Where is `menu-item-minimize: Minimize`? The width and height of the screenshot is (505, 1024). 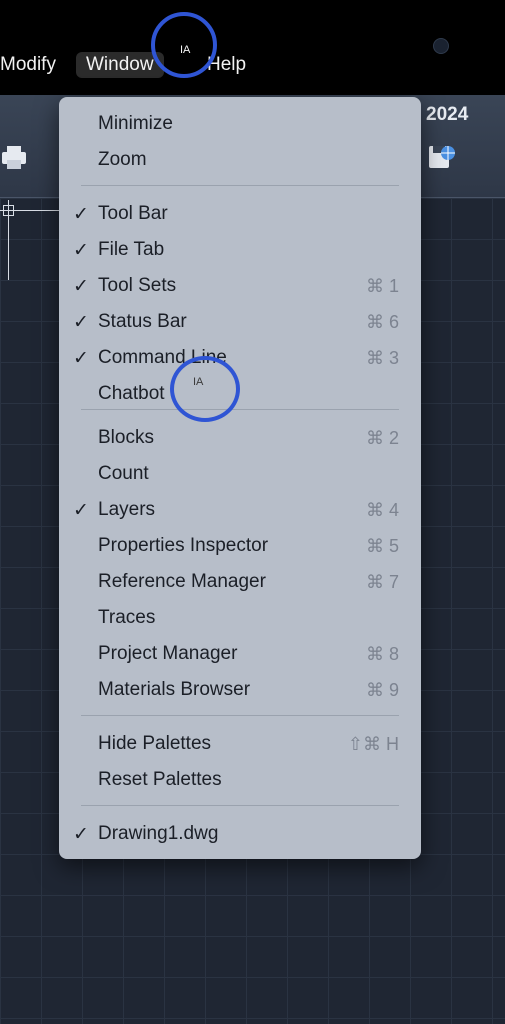
menu-item-minimize: Minimize is located at coordinates (240, 124).